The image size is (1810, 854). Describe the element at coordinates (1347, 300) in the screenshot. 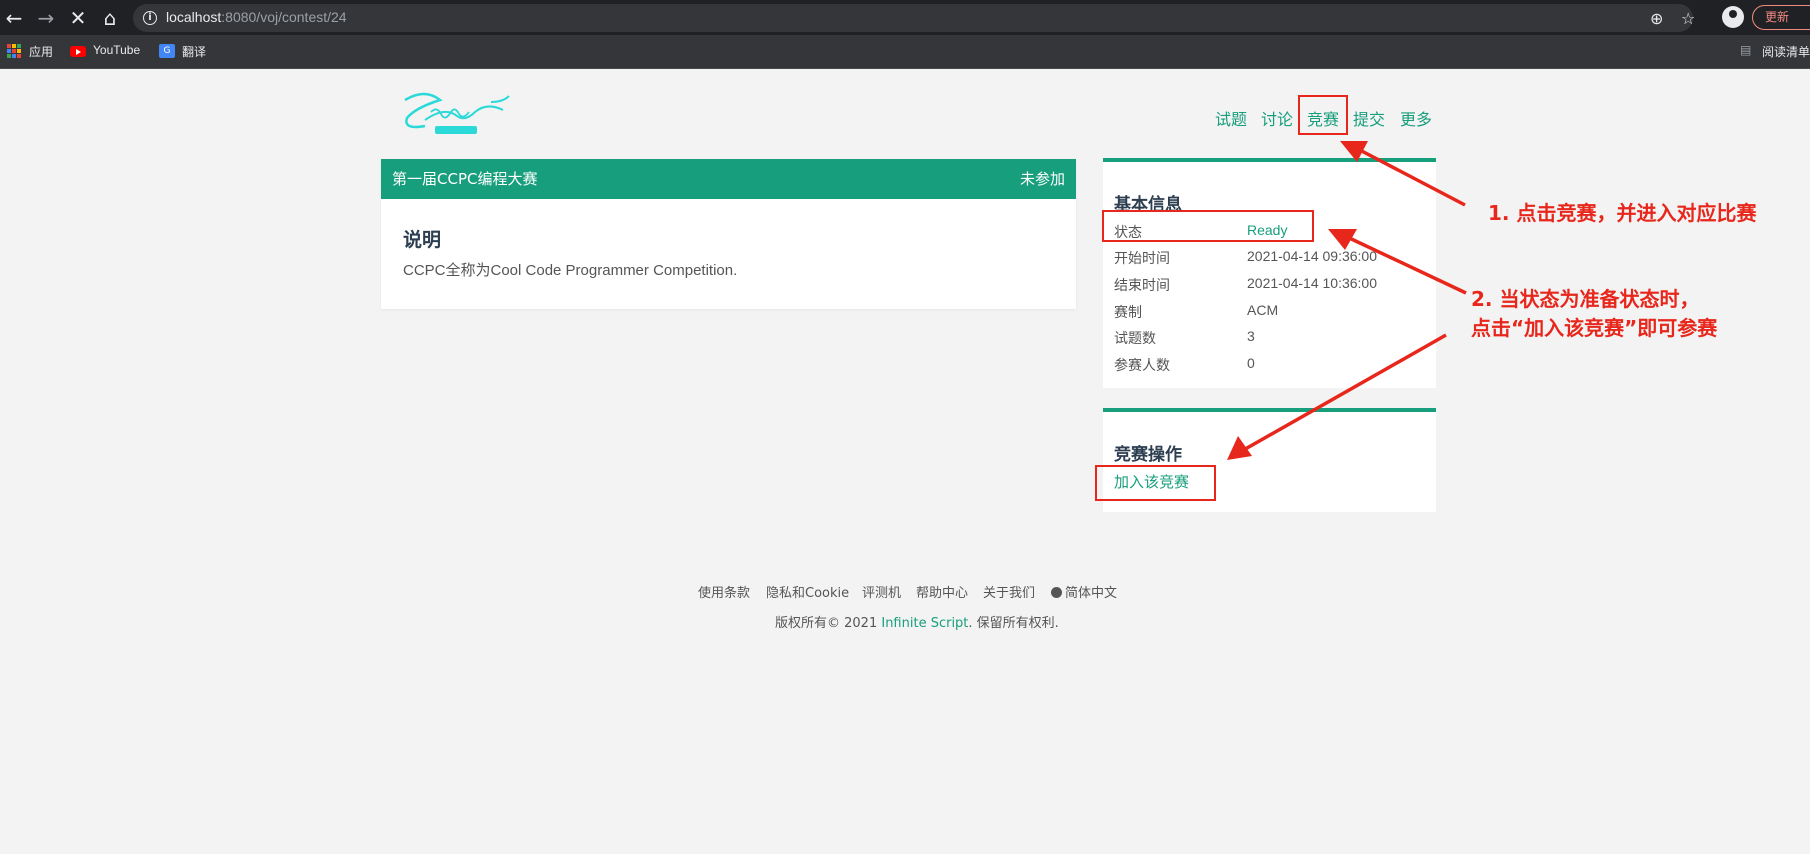

I see `annotation-arrows` at that location.